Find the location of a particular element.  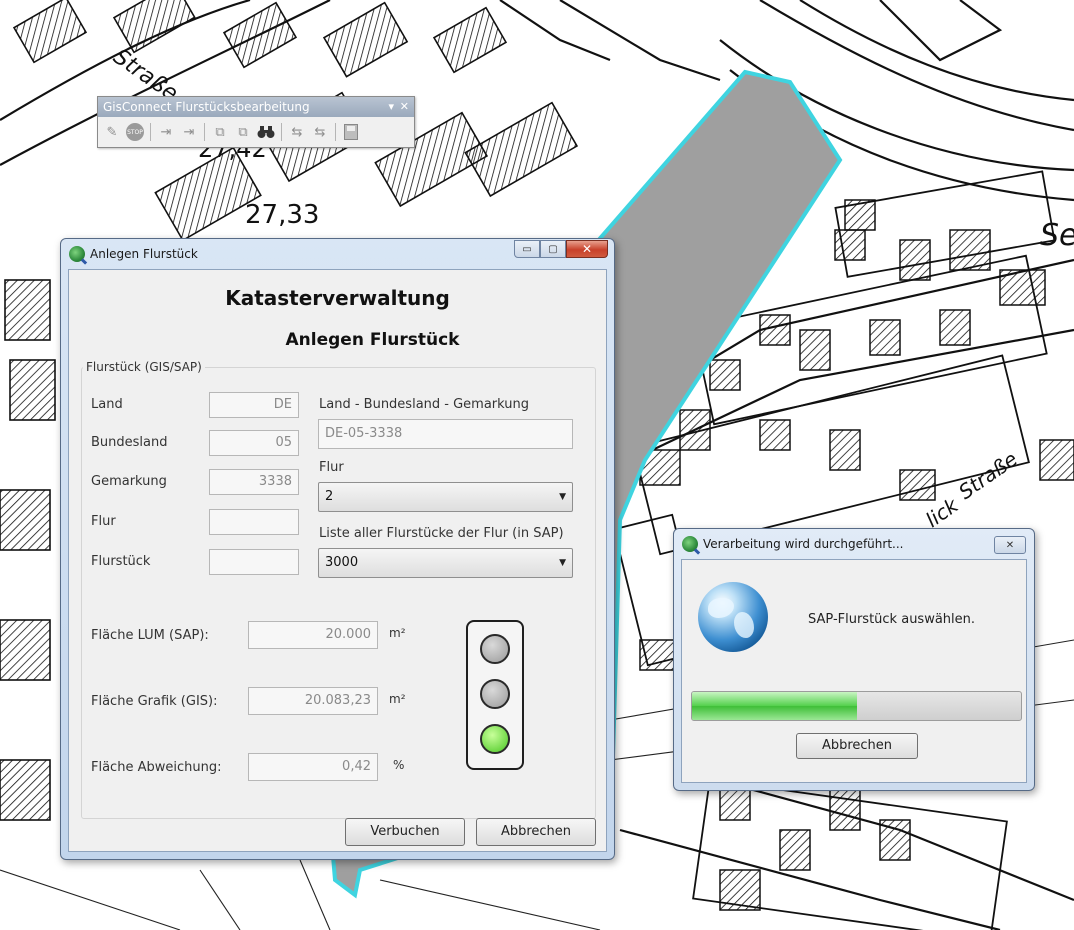

progress-message: SAP-Flurstück auswählen. is located at coordinates (892, 619).